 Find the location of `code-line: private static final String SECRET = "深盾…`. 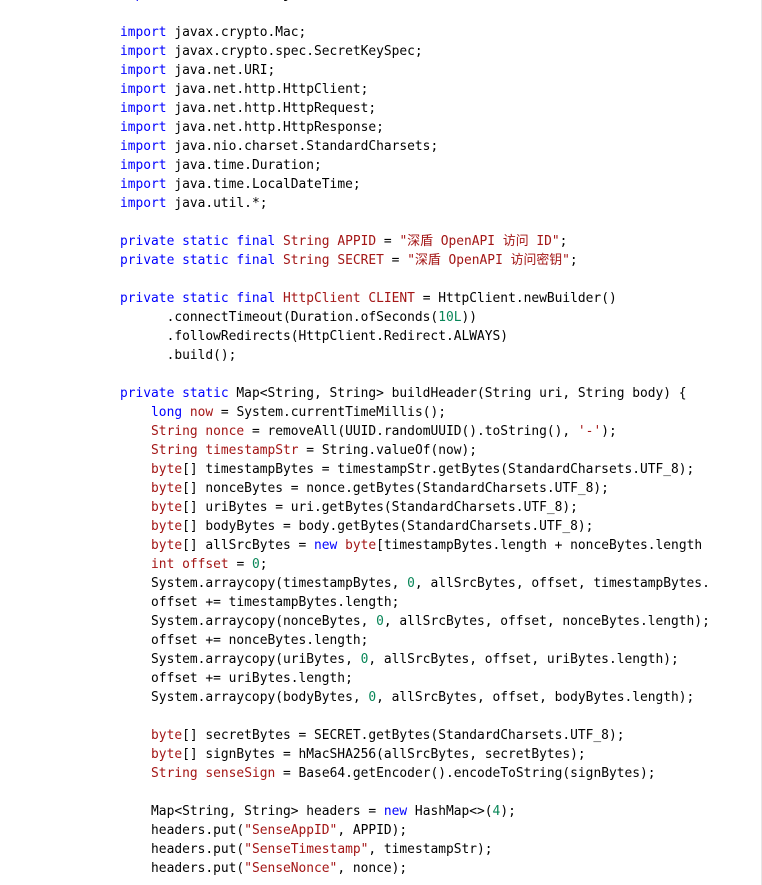

code-line: private static final String SECRET = "深盾… is located at coordinates (441, 260).